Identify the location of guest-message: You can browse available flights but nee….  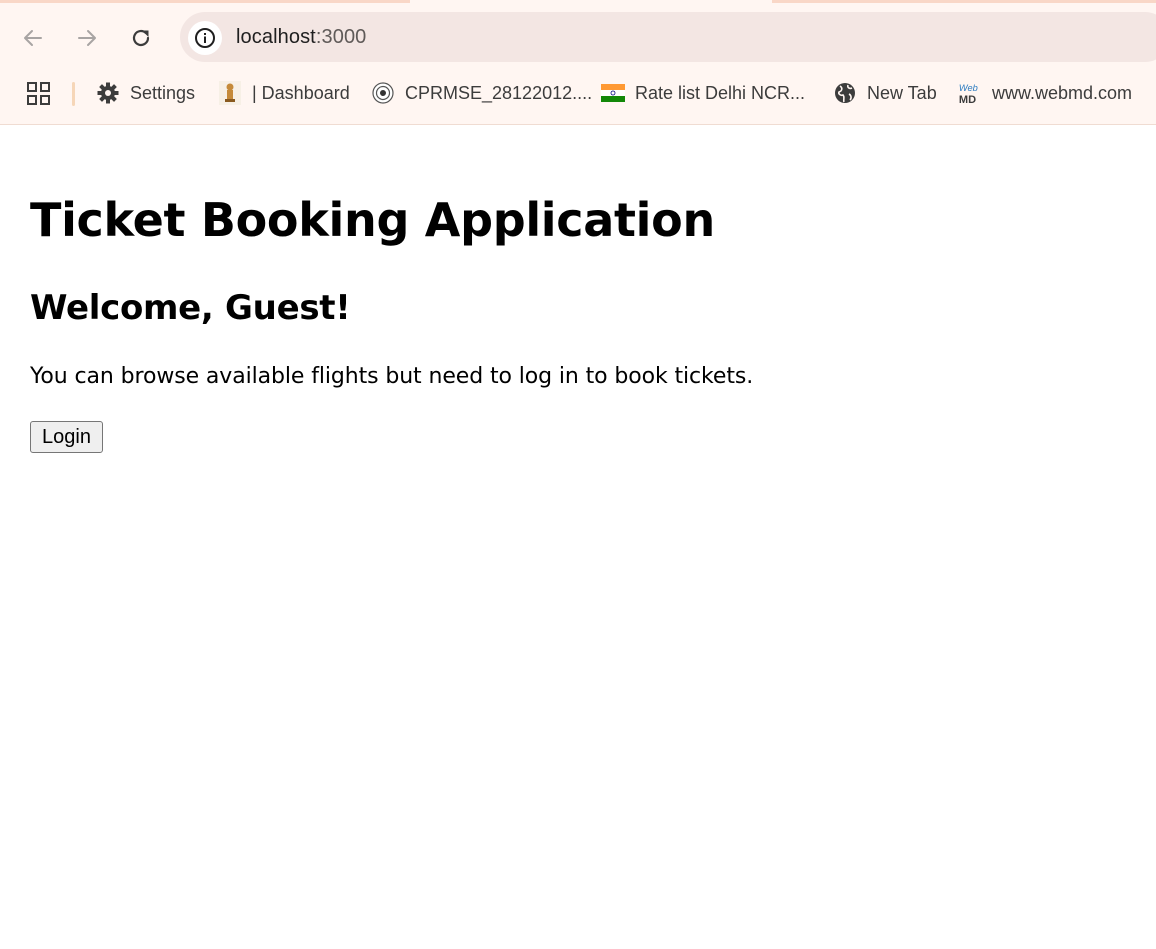
(392, 376).